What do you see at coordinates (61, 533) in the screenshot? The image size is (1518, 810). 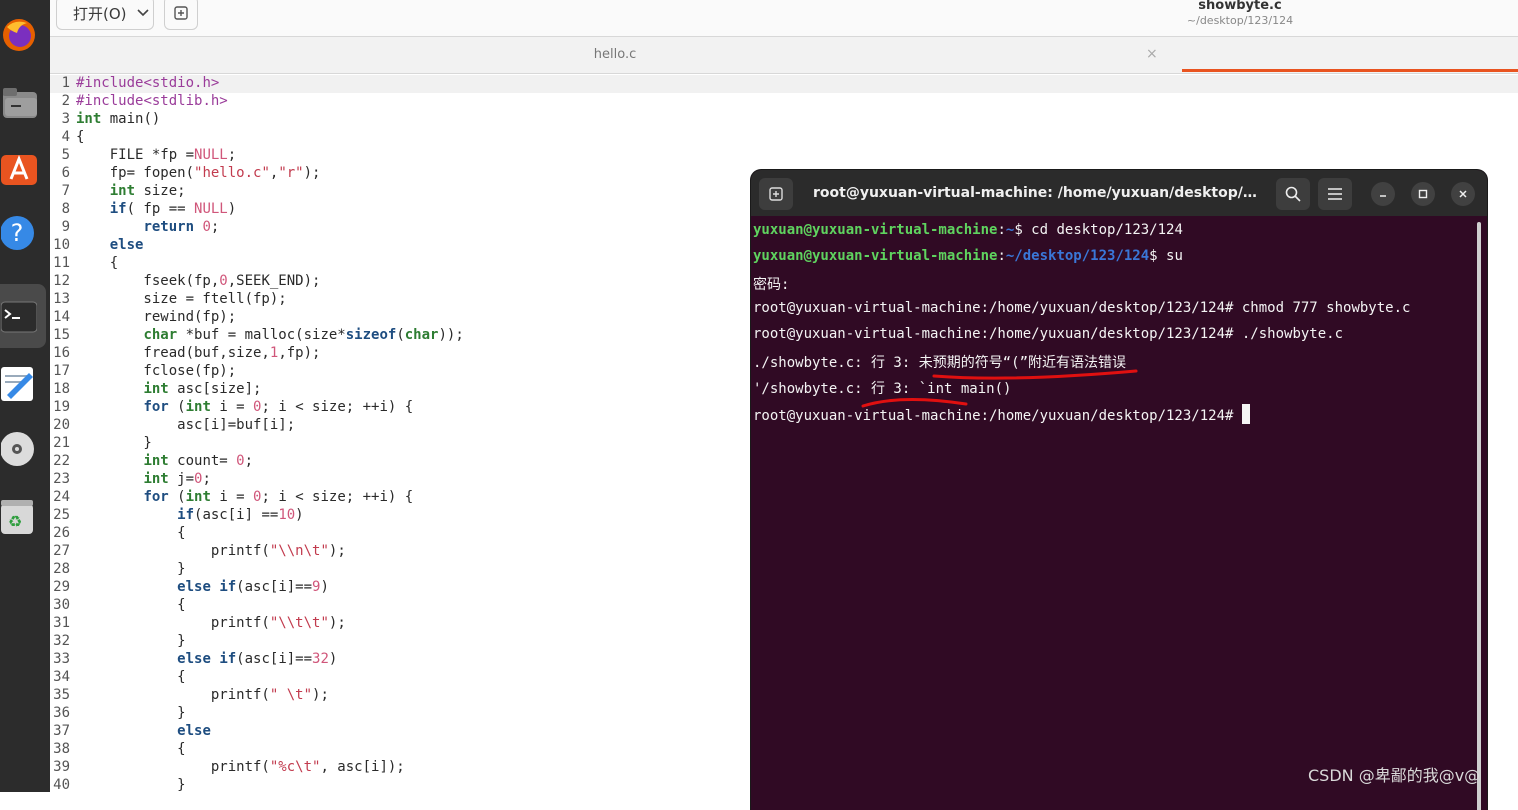 I see `line-number: 26` at bounding box center [61, 533].